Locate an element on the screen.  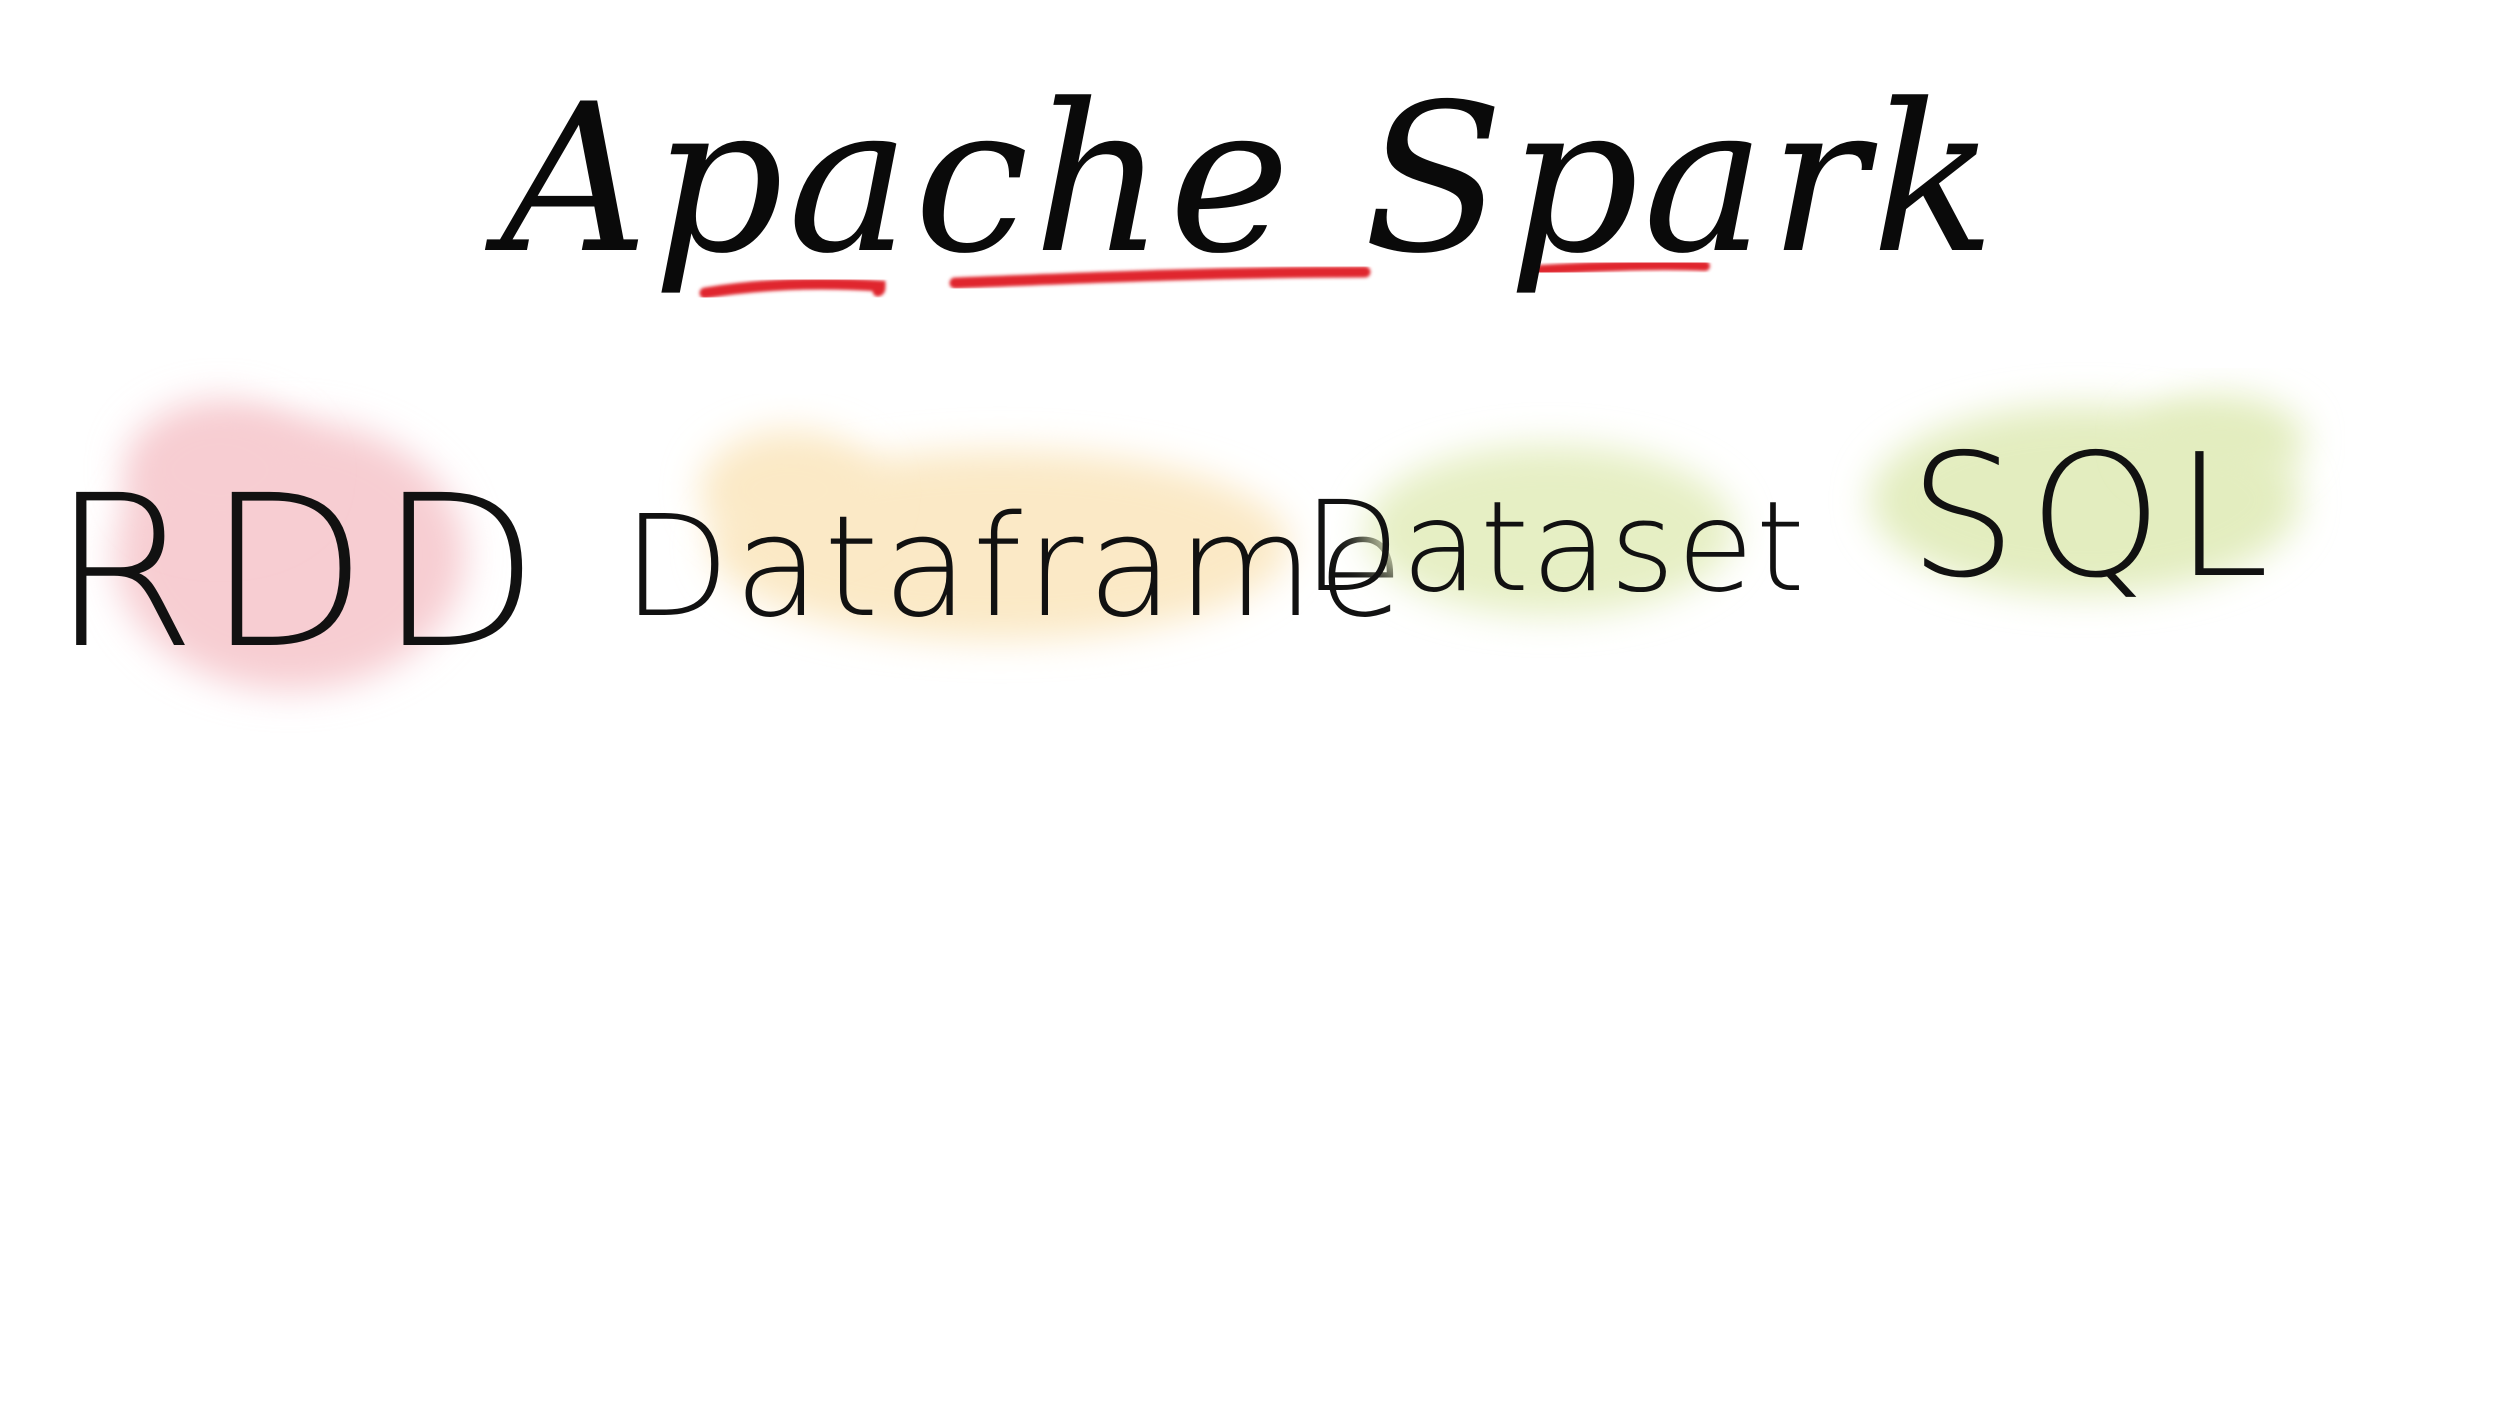
page-title: Apache Spark is located at coordinates (1242, 180).